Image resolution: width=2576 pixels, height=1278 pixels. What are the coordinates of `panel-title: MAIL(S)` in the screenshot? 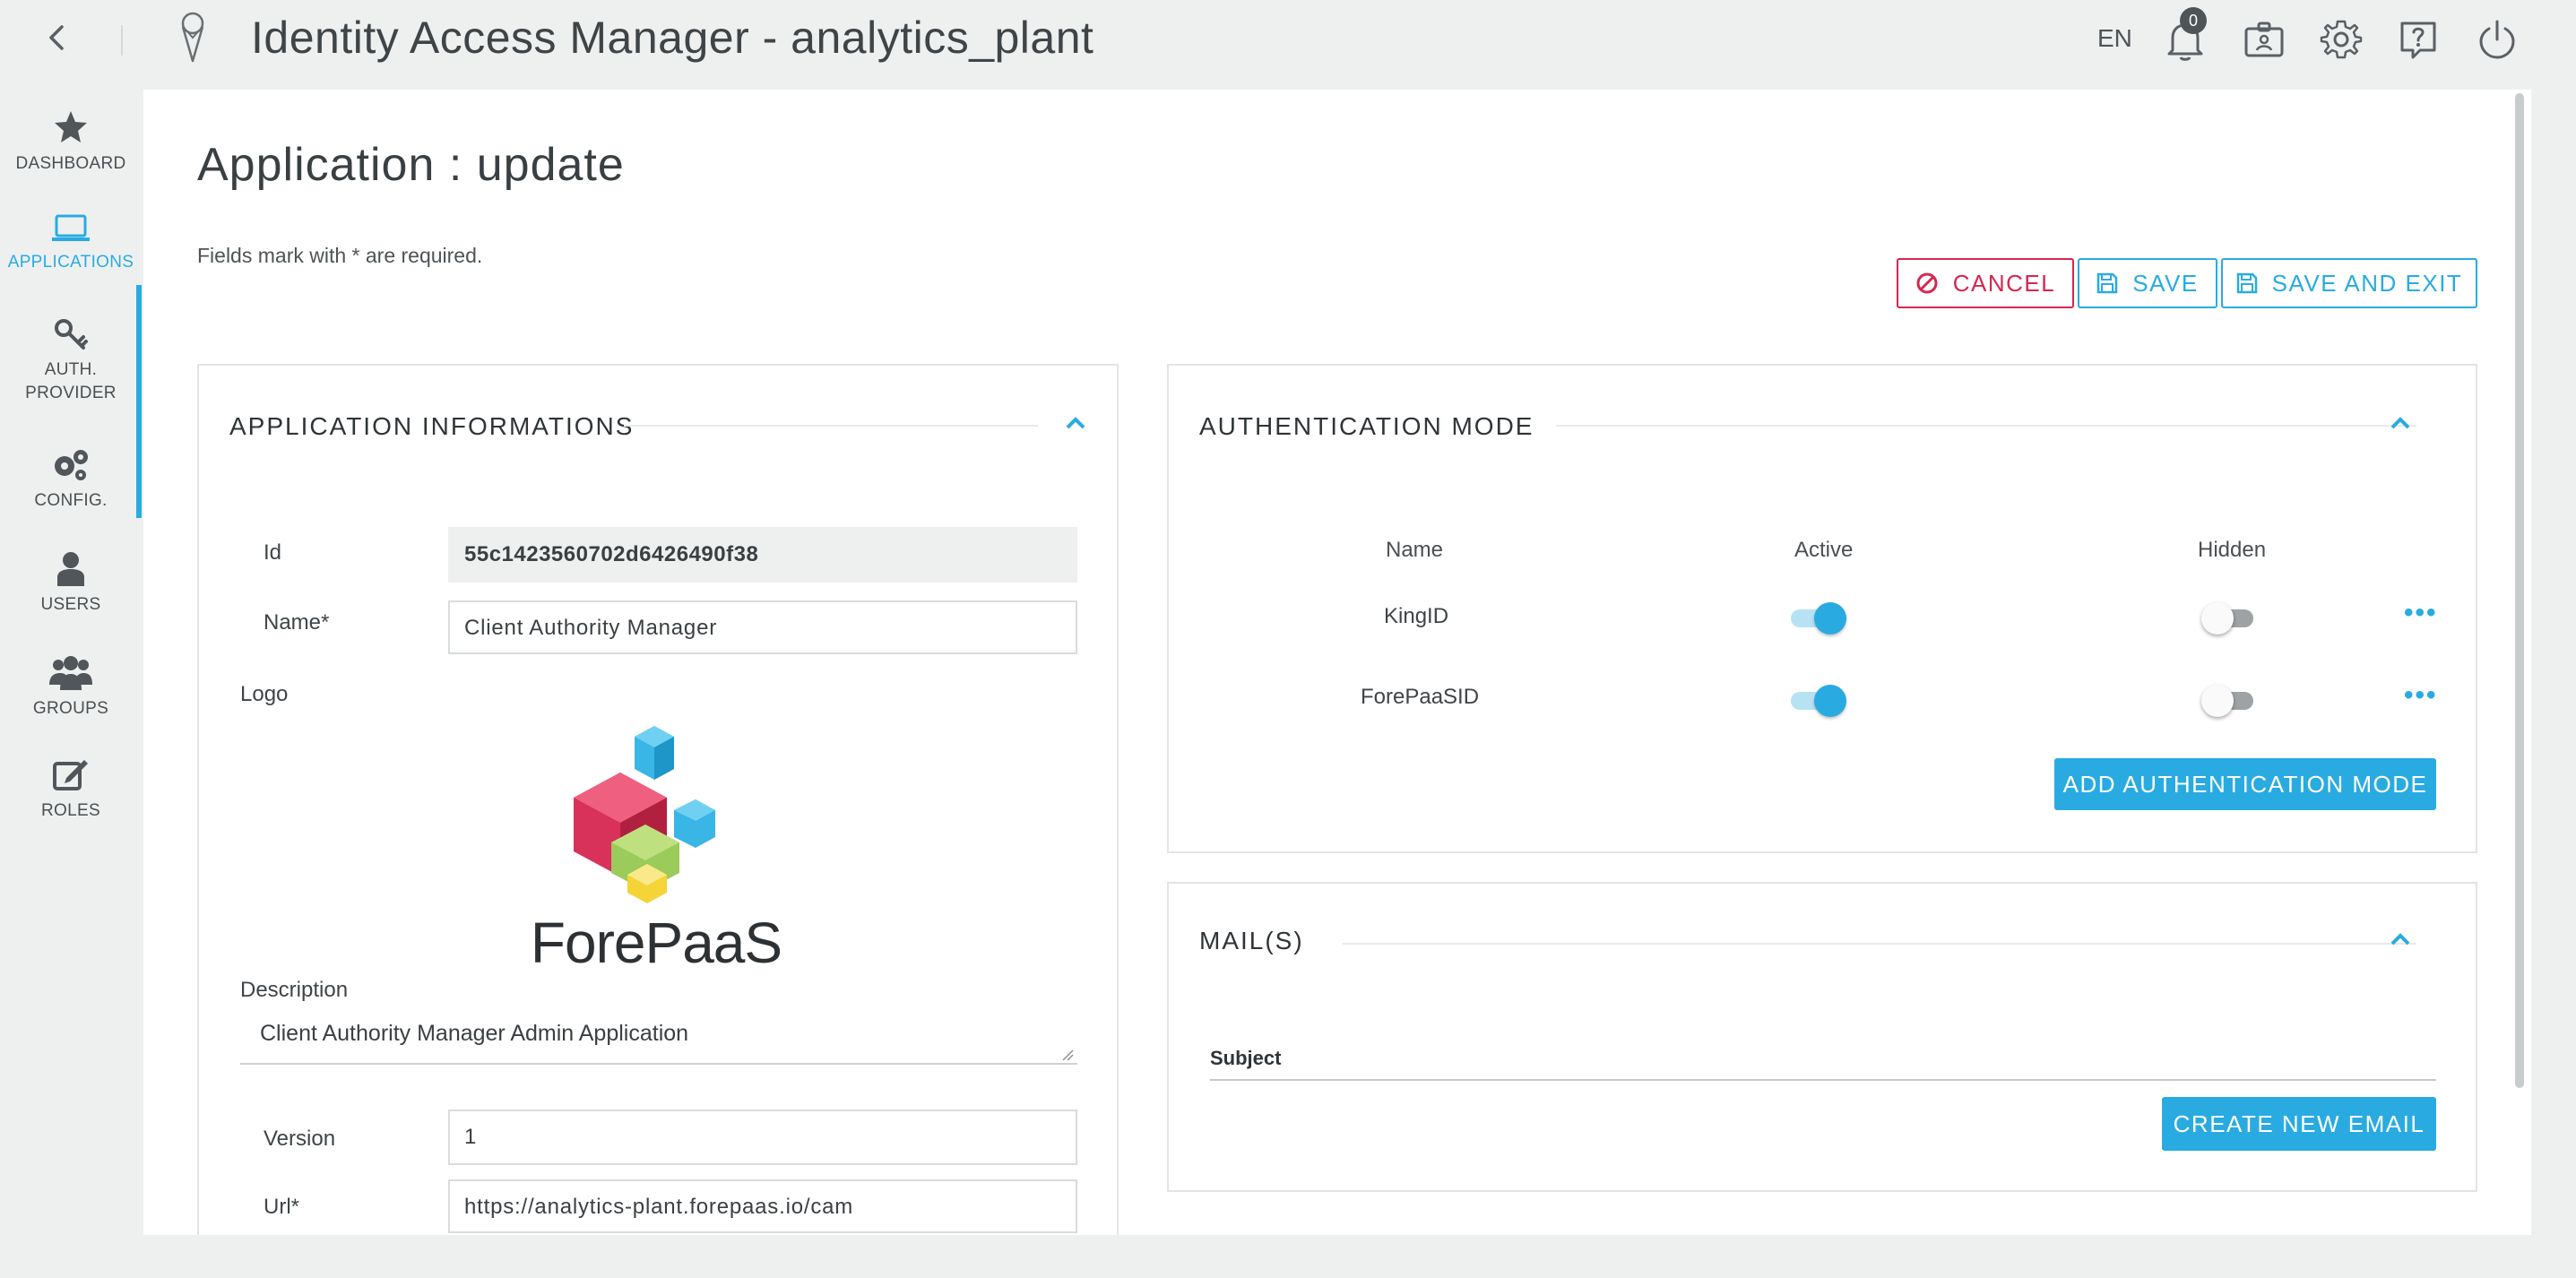 It's located at (1251, 940).